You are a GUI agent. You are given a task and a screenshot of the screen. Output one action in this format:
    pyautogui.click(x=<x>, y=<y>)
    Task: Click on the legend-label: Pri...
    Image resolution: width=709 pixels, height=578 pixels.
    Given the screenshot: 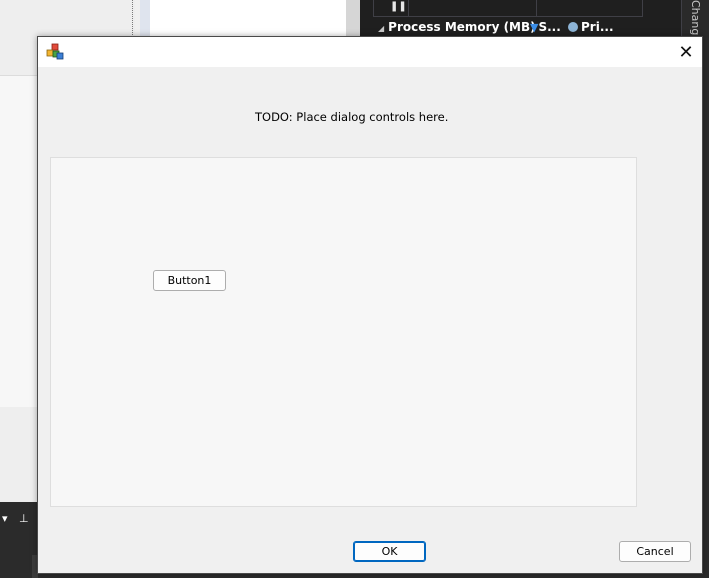 What is the action you would take?
    pyautogui.click(x=597, y=27)
    